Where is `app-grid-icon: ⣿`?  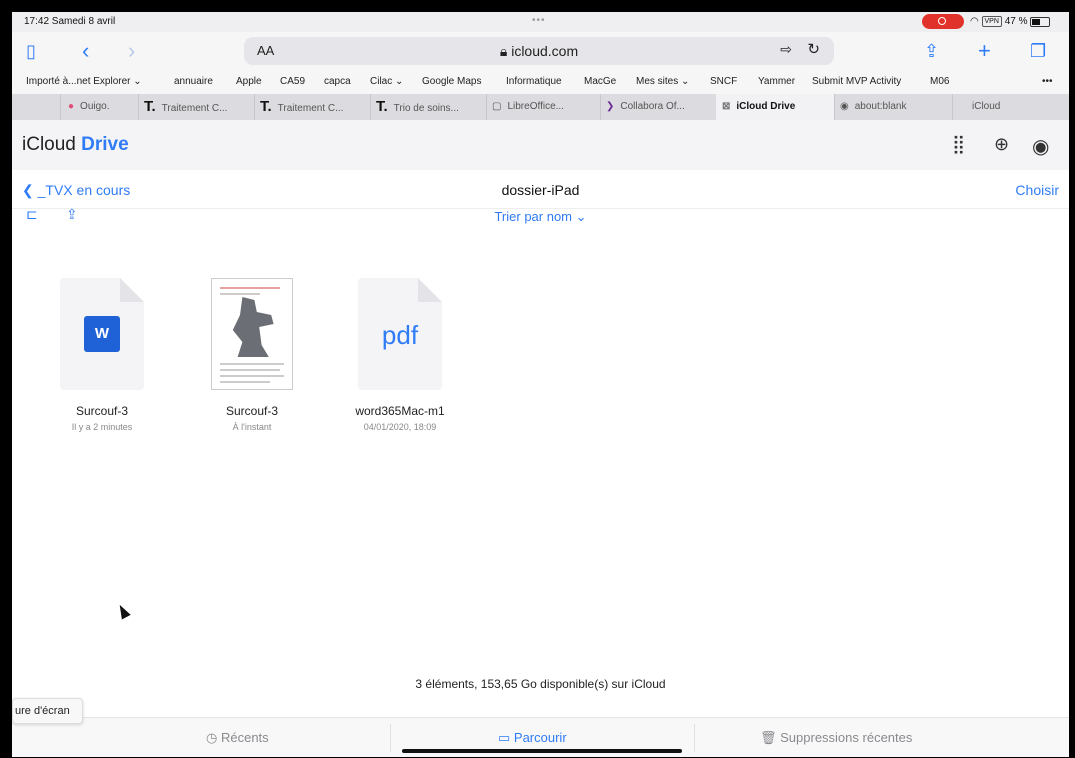 app-grid-icon: ⣿ is located at coordinates (958, 144).